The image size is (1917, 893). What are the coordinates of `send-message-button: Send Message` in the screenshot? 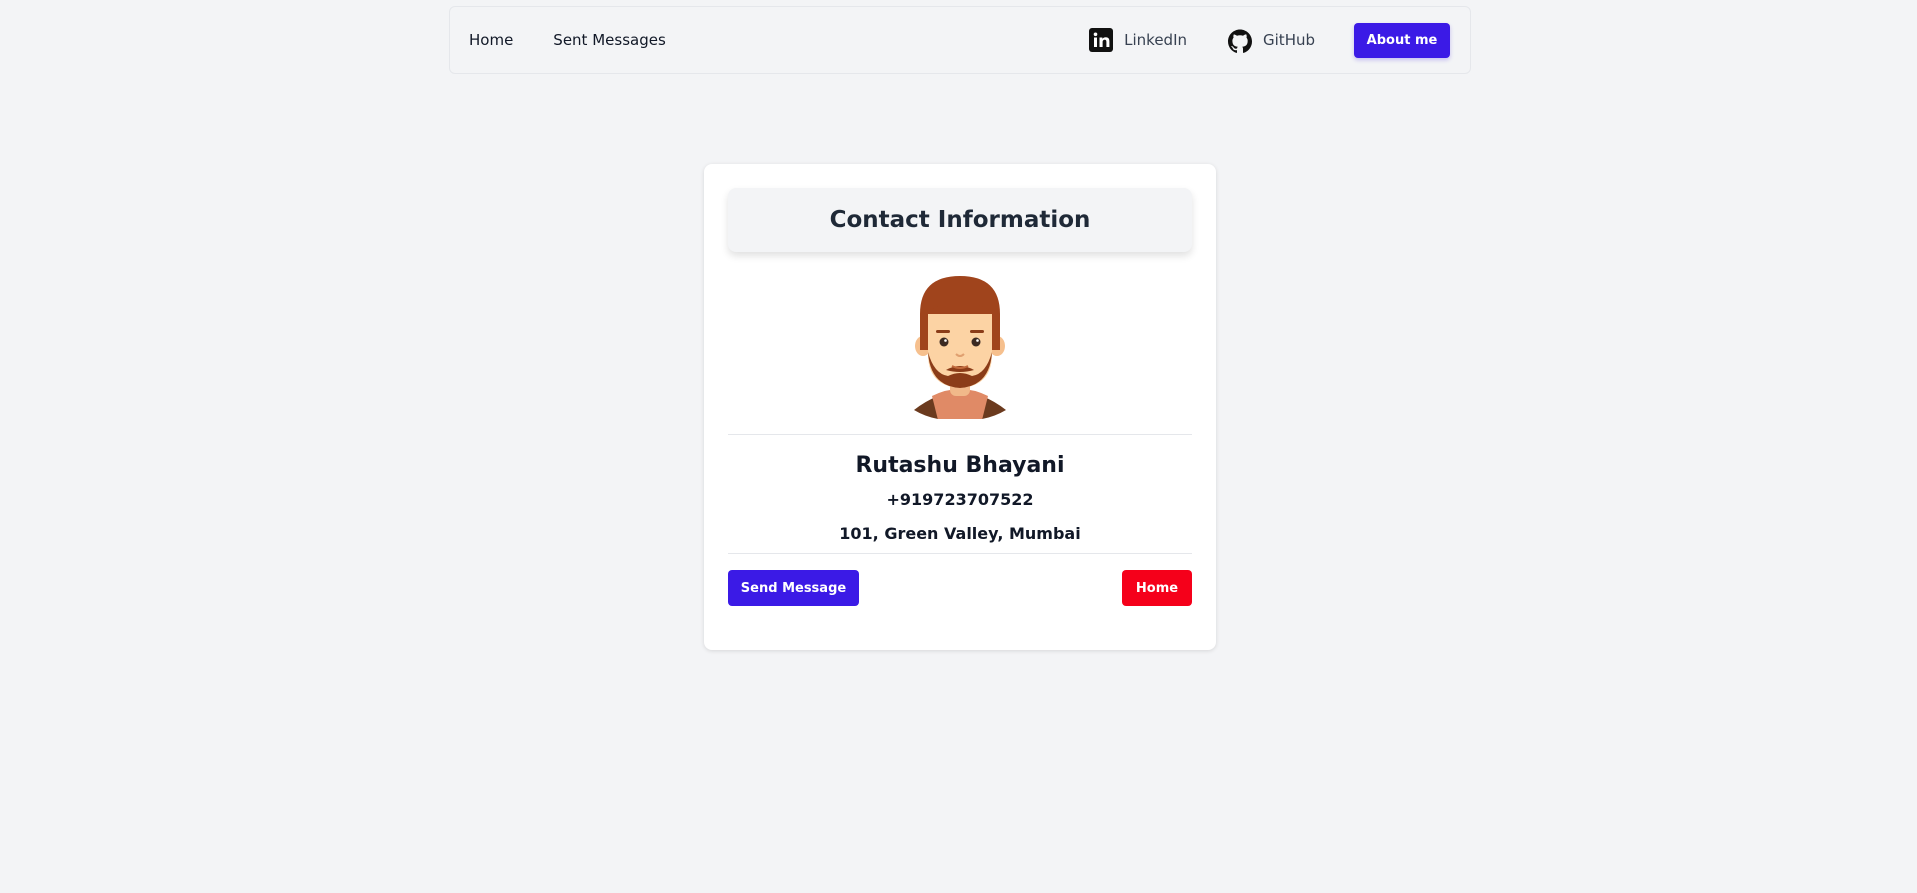 It's located at (793, 588).